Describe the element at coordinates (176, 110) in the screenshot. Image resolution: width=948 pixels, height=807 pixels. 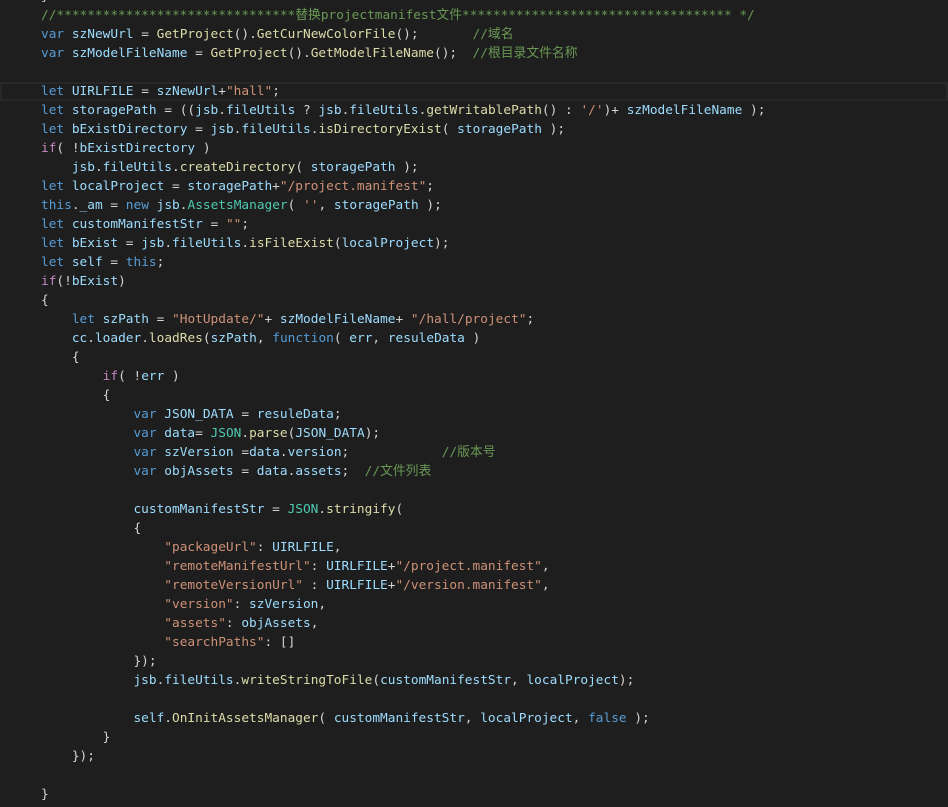
I see `code-plain: = ((` at that location.